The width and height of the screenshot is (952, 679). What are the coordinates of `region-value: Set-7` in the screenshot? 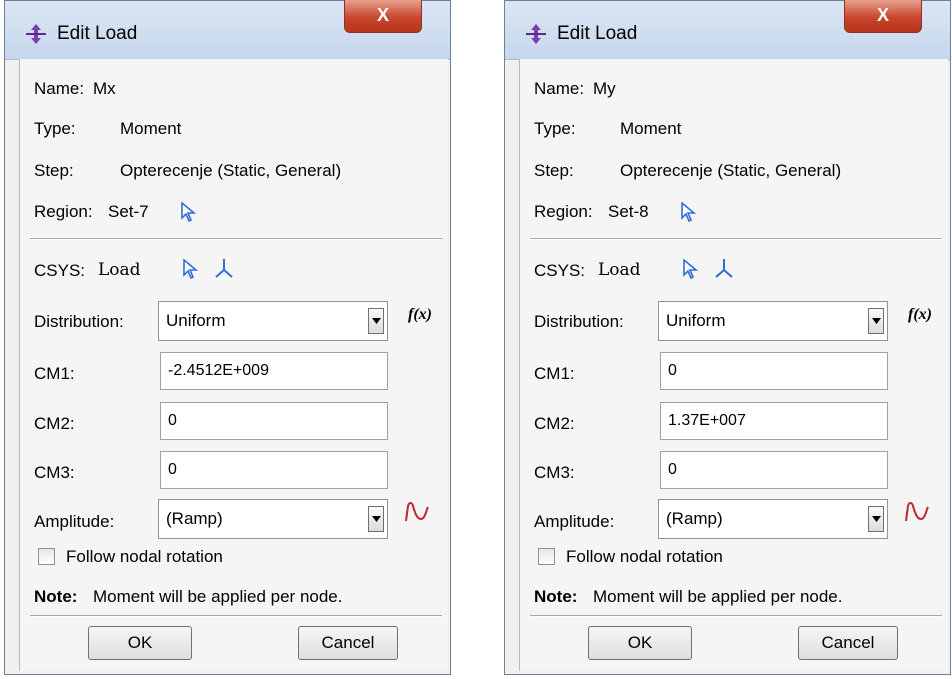 It's located at (128, 211).